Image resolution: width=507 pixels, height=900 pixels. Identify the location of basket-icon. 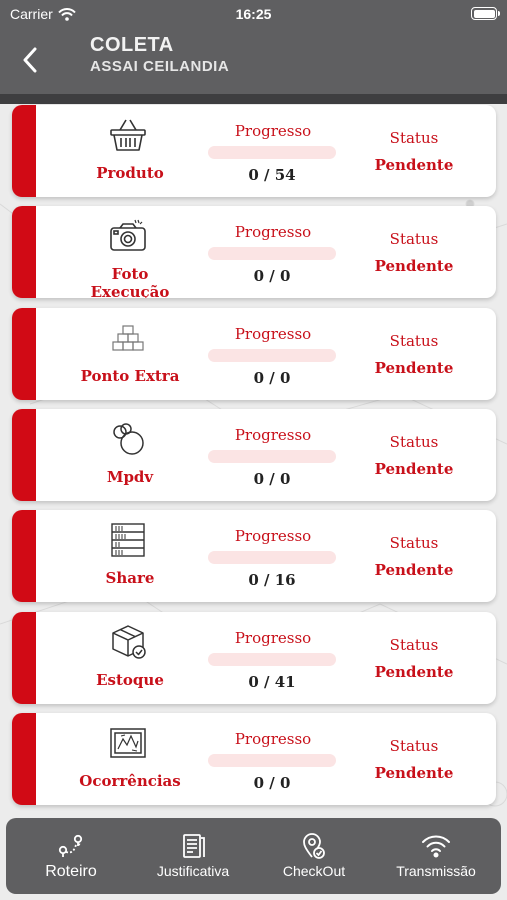
(128, 135).